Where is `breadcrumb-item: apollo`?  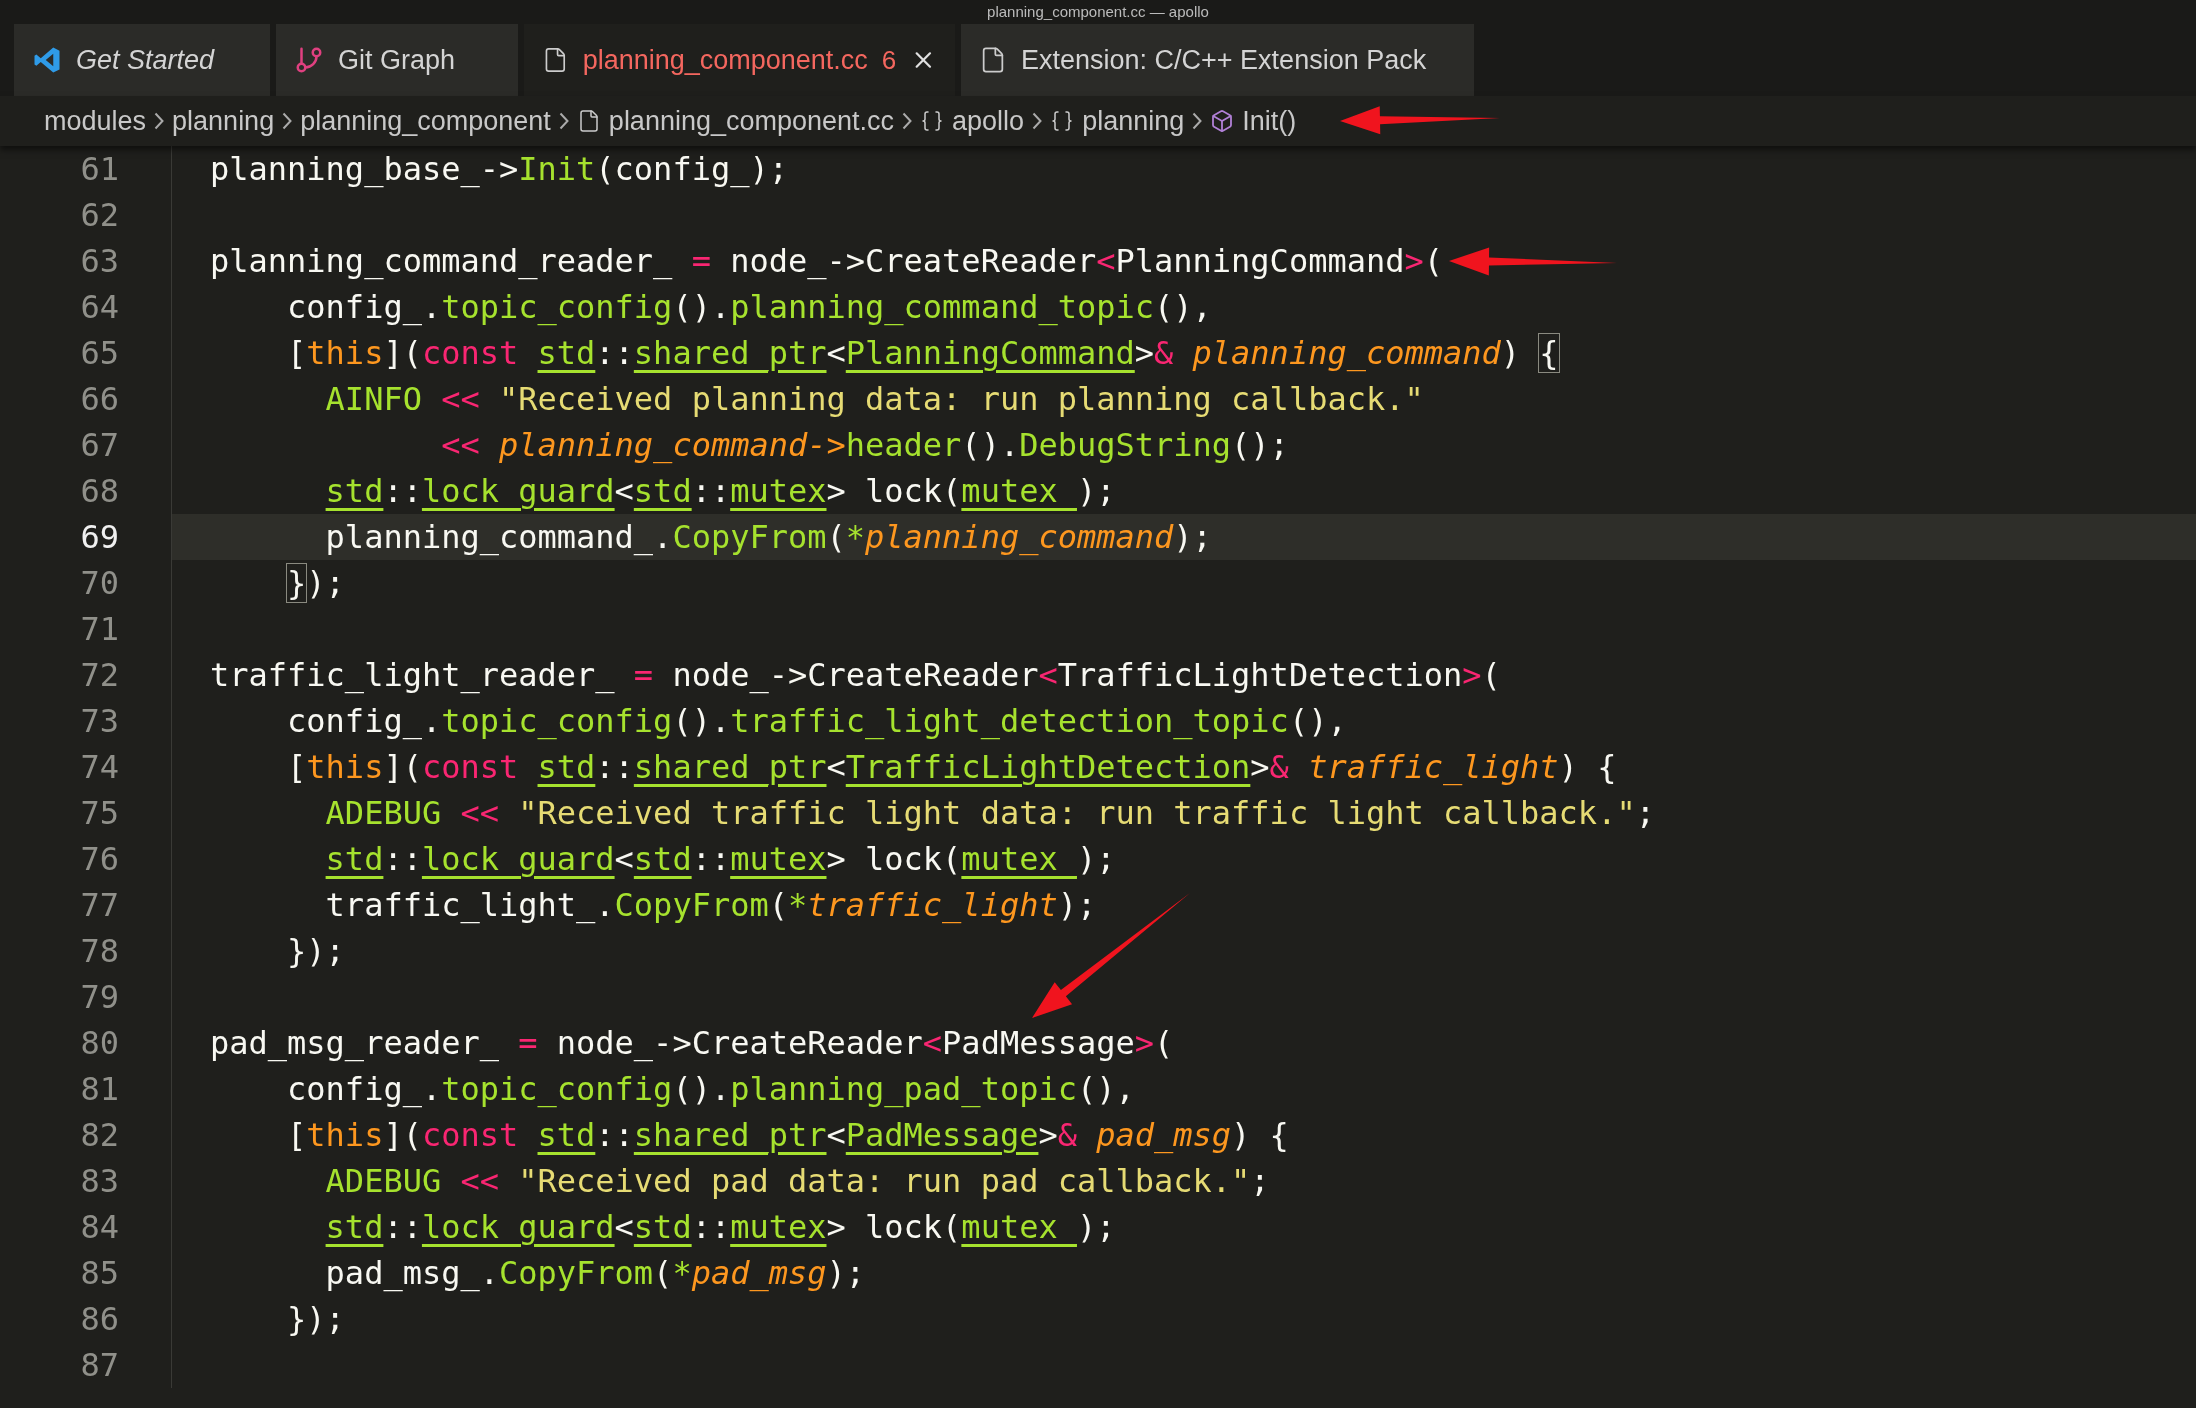 breadcrumb-item: apollo is located at coordinates (988, 121).